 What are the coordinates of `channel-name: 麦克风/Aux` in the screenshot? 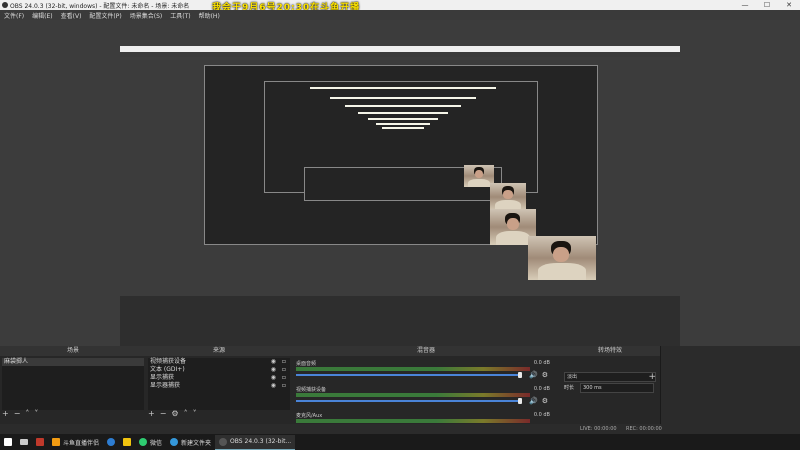 It's located at (309, 416).